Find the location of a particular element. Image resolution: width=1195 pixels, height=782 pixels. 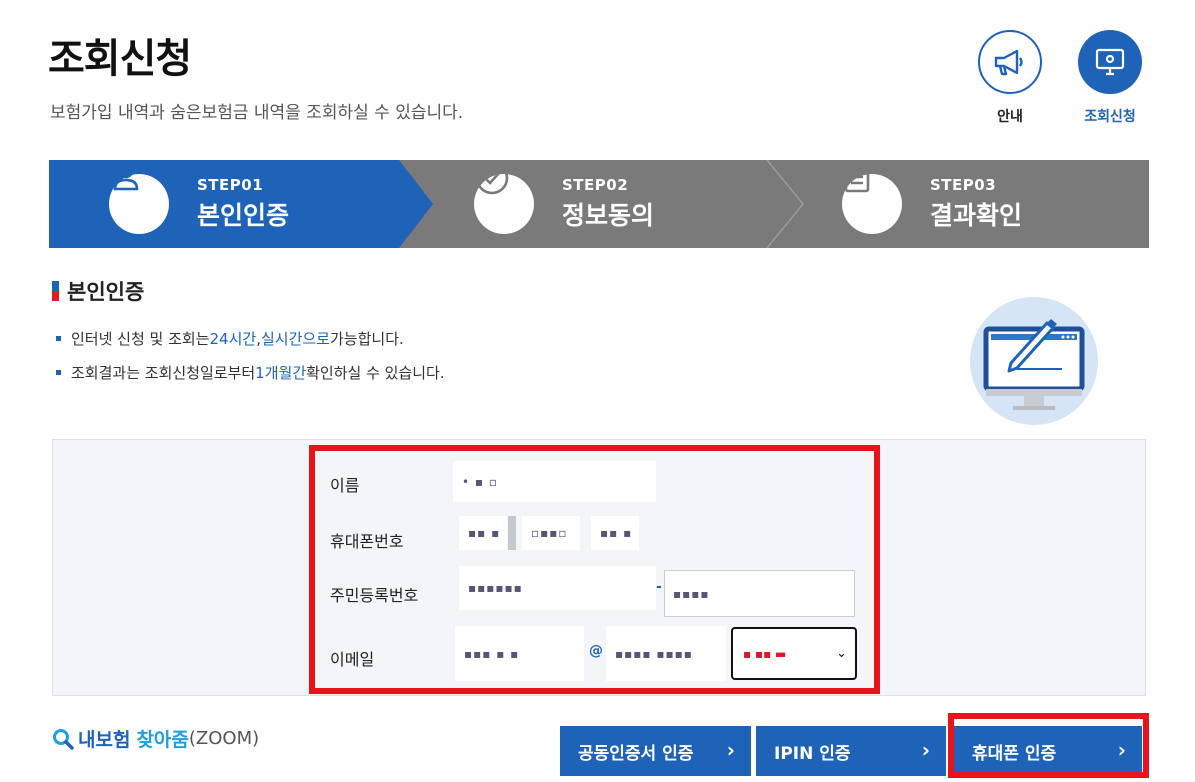

zoom-logo-part2: 찾아줌 is located at coordinates (162, 740).